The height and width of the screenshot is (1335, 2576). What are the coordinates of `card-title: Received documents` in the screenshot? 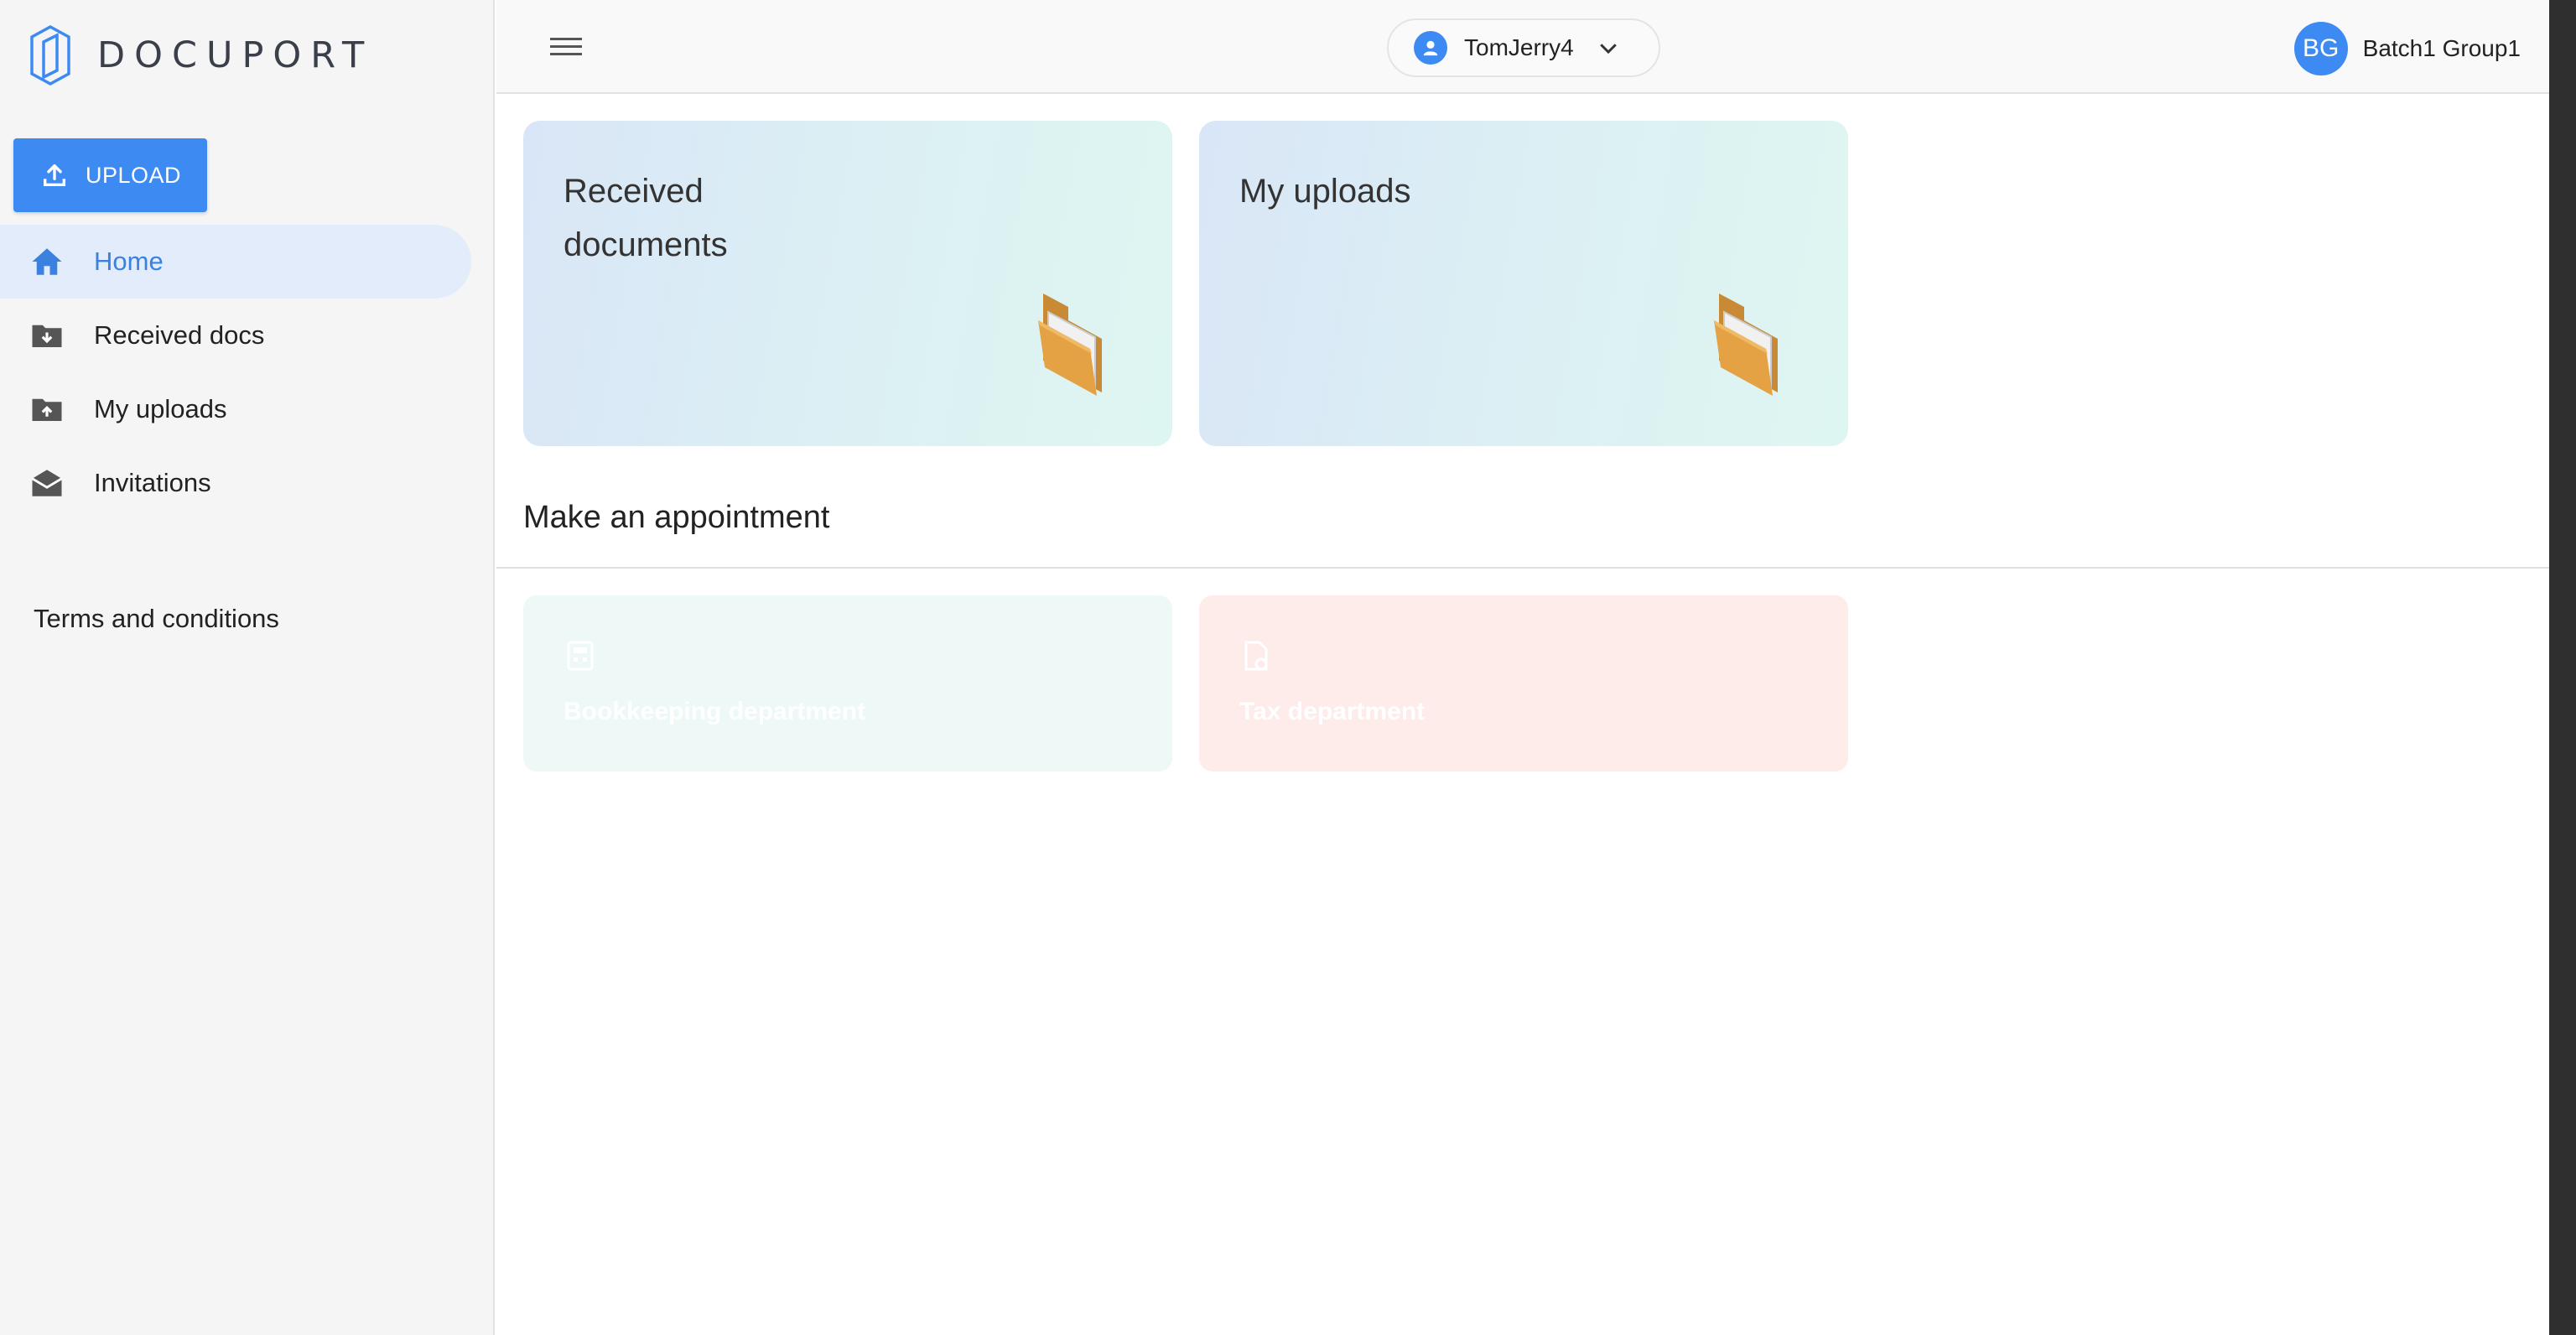 It's located at (646, 218).